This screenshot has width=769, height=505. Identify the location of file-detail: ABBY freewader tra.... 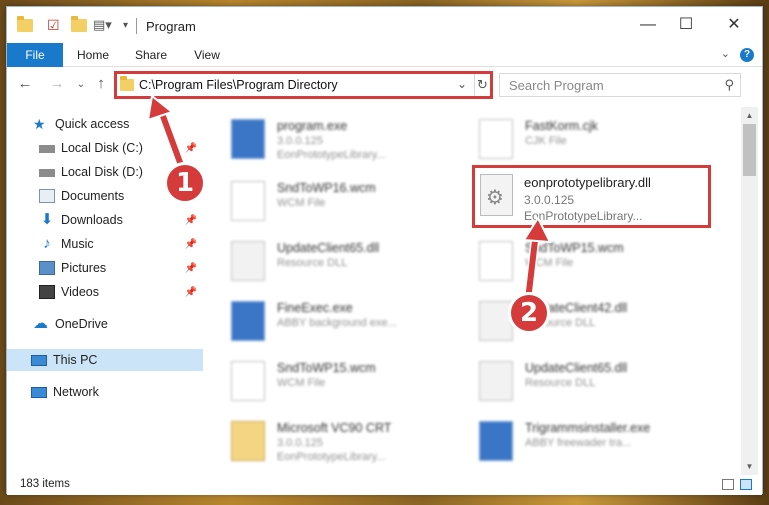
(578, 443).